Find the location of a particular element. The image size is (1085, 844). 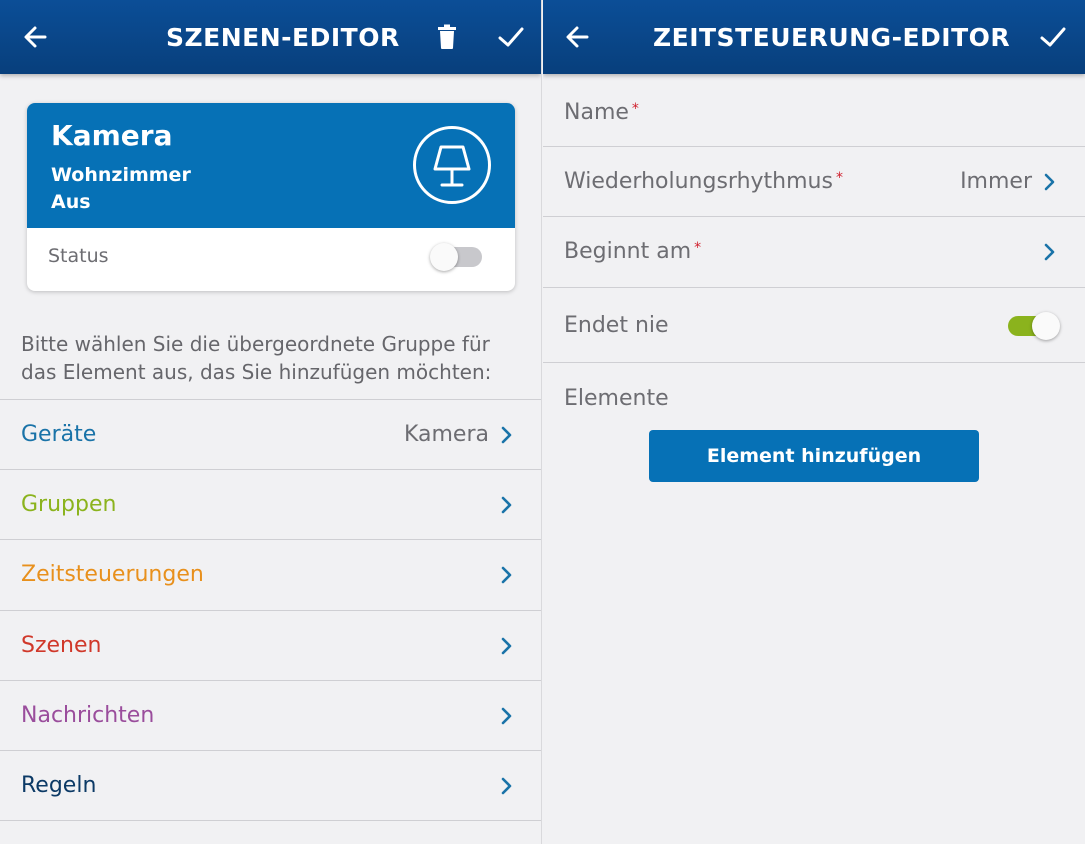

elements-label: Elemente is located at coordinates (616, 398).